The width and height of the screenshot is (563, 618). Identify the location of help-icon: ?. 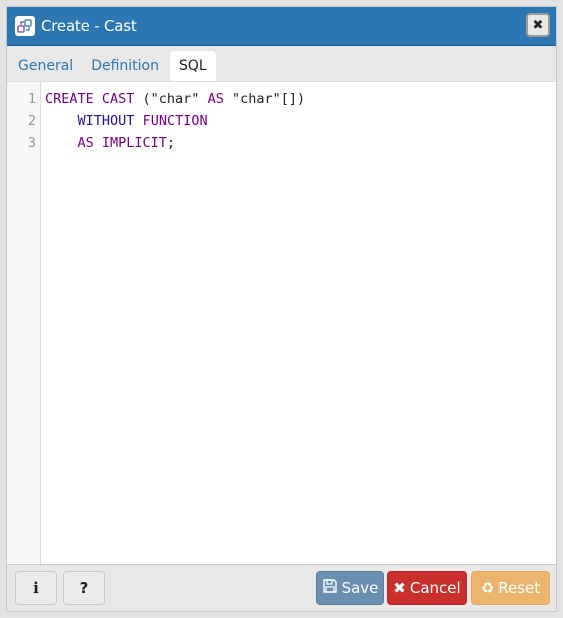
(84, 588).